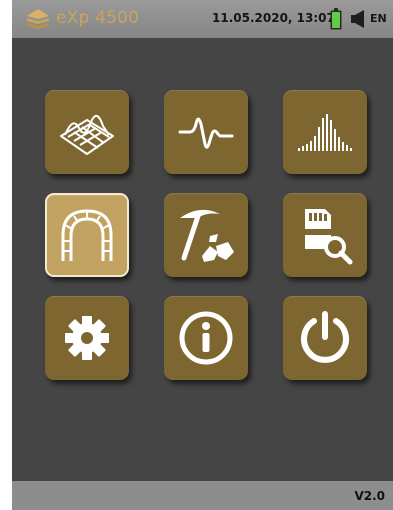  I want to click on info-icon, so click(206, 338).